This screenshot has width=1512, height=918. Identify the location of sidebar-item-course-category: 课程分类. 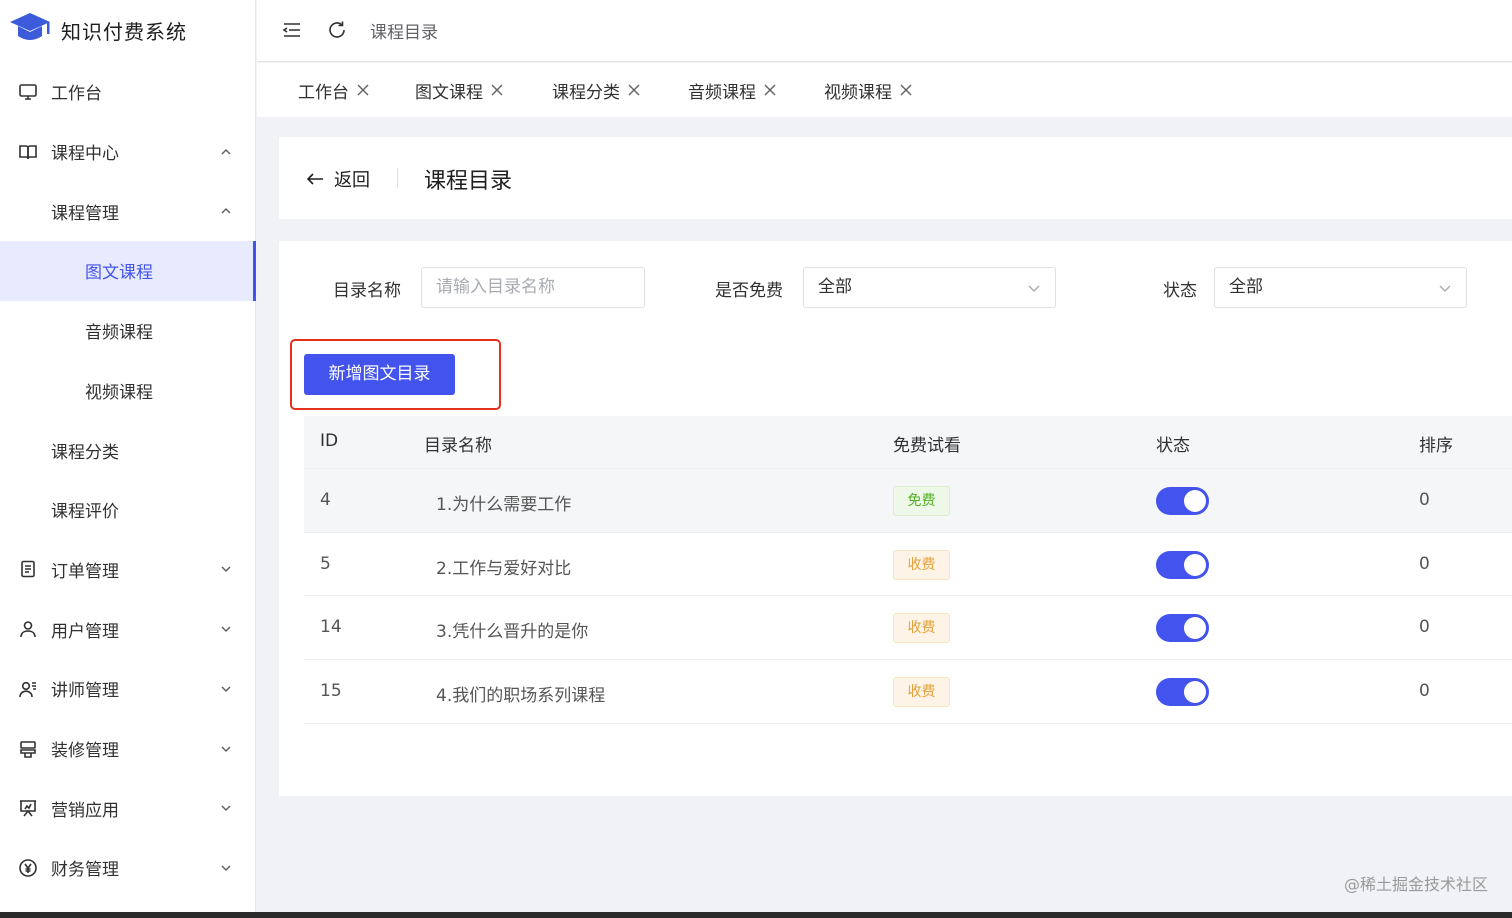
(127, 450).